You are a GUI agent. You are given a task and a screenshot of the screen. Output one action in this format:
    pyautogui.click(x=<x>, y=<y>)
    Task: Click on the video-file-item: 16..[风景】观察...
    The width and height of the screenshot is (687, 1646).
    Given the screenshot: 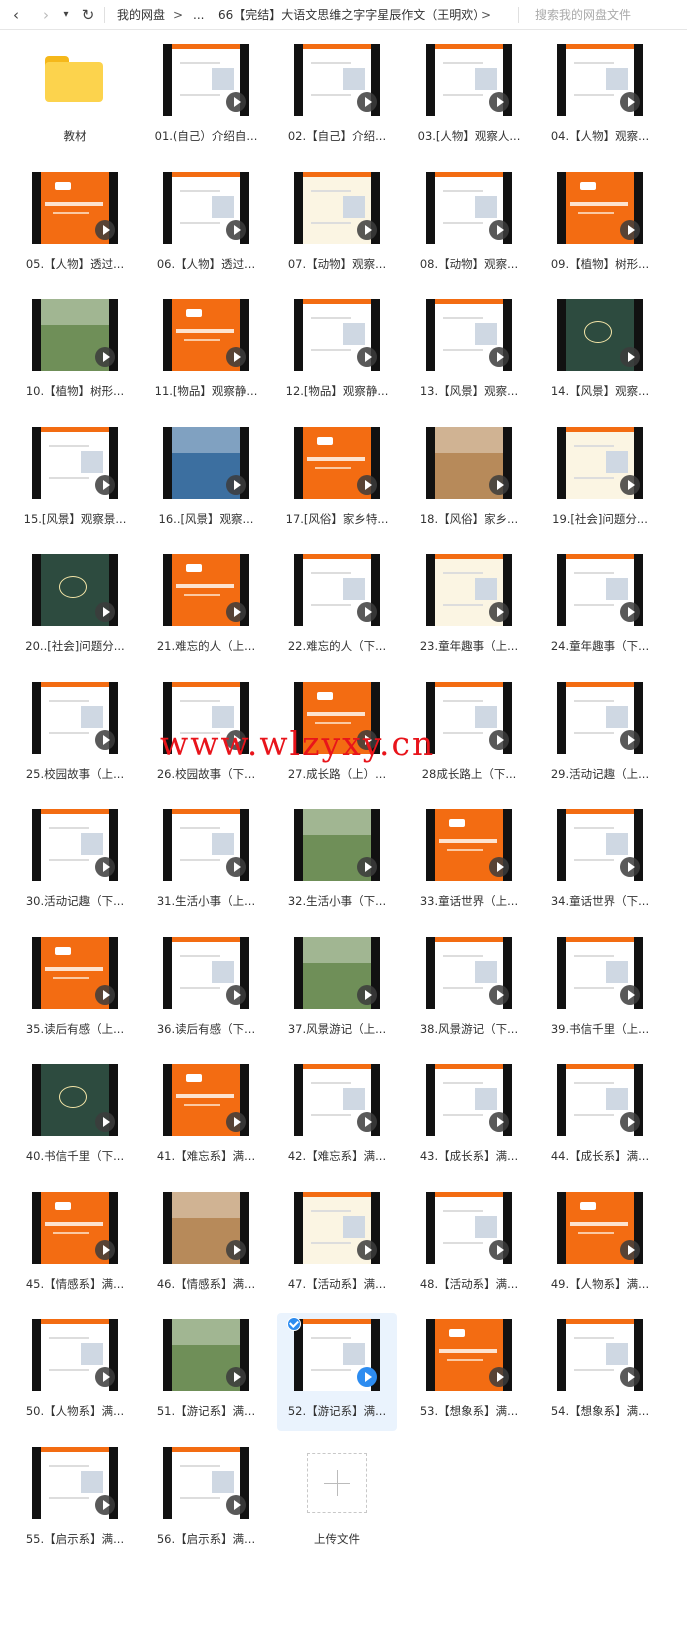 What is the action you would take?
    pyautogui.click(x=206, y=480)
    